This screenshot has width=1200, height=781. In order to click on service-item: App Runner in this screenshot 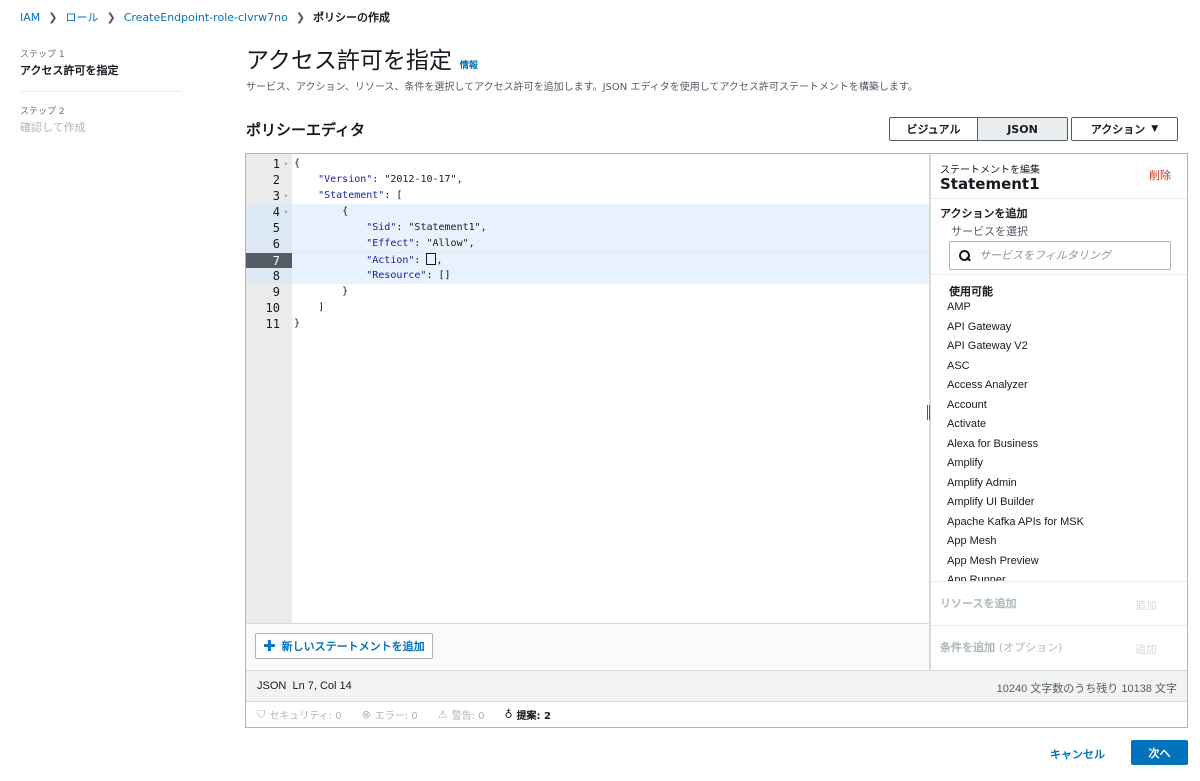, I will do `click(1064, 576)`.